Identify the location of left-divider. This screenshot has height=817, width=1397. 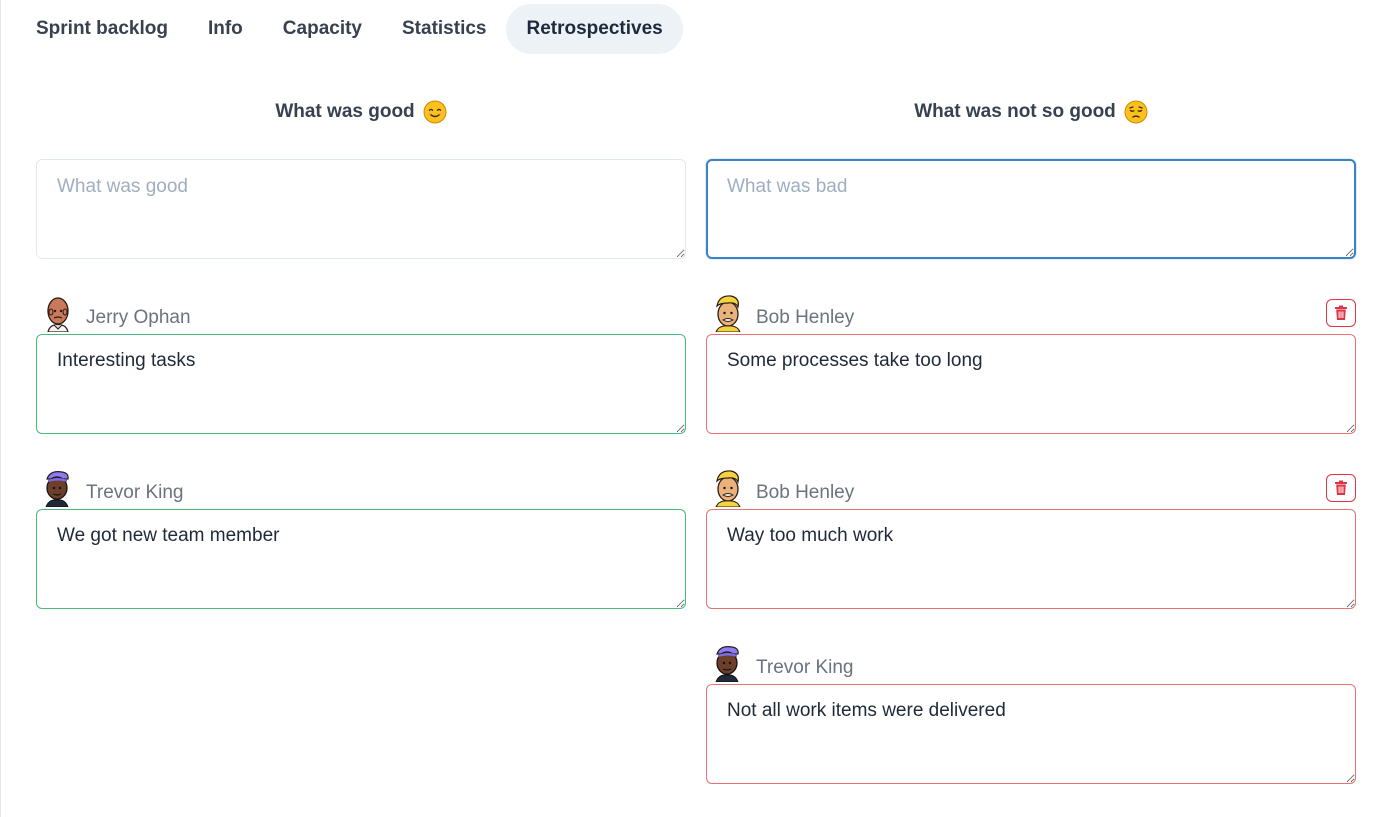
(0, 408).